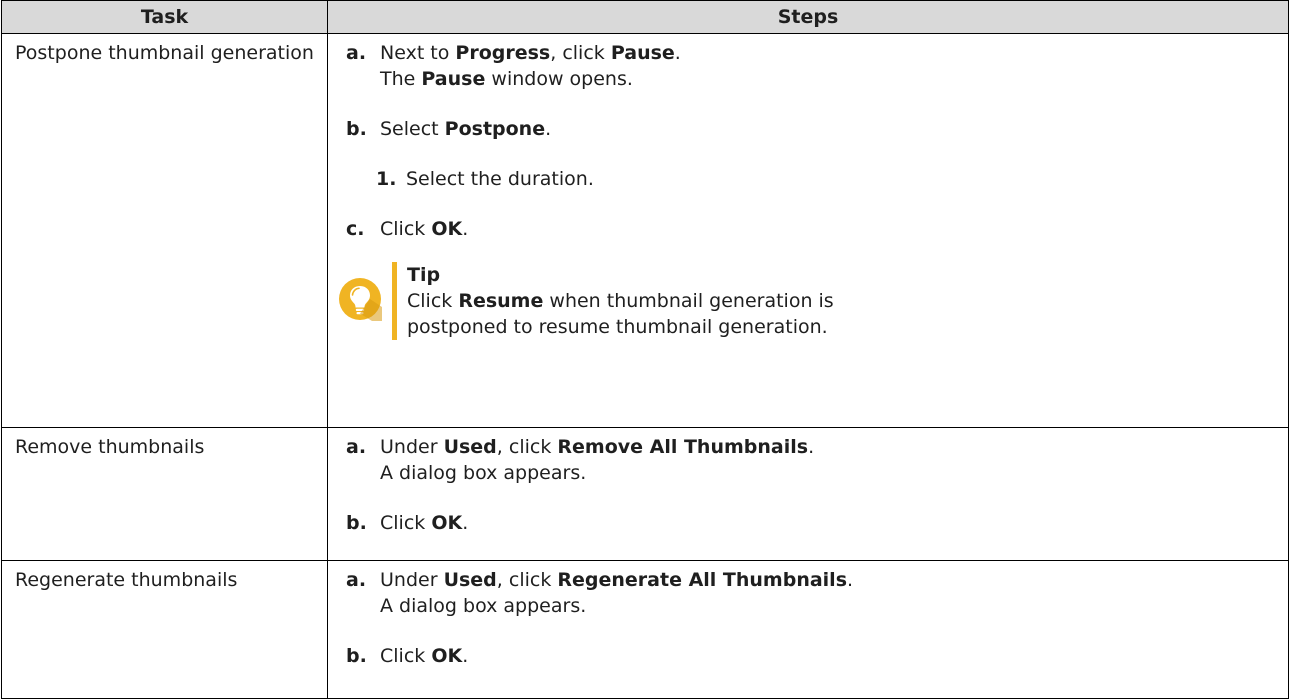 The height and width of the screenshot is (699, 1289). What do you see at coordinates (386, 179) in the screenshot?
I see `substep-marker: 1.` at bounding box center [386, 179].